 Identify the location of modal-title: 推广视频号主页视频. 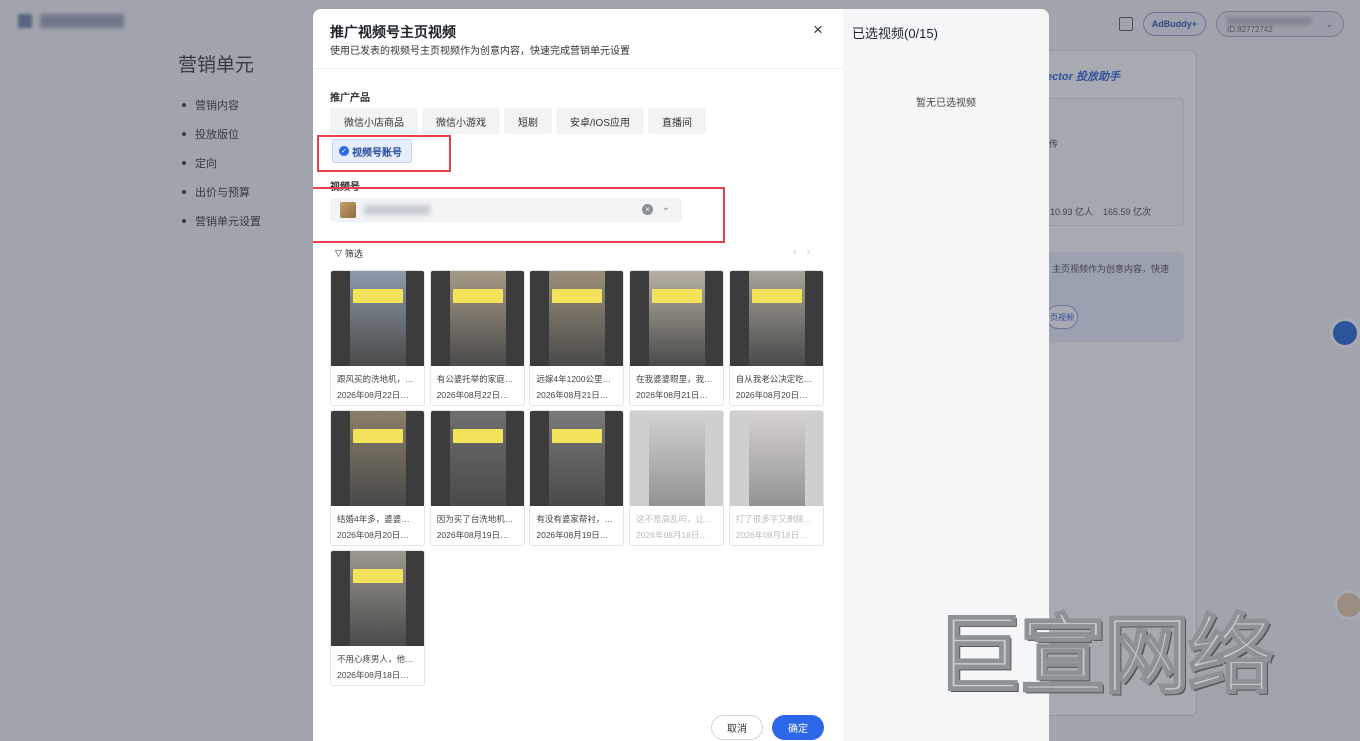
(393, 32).